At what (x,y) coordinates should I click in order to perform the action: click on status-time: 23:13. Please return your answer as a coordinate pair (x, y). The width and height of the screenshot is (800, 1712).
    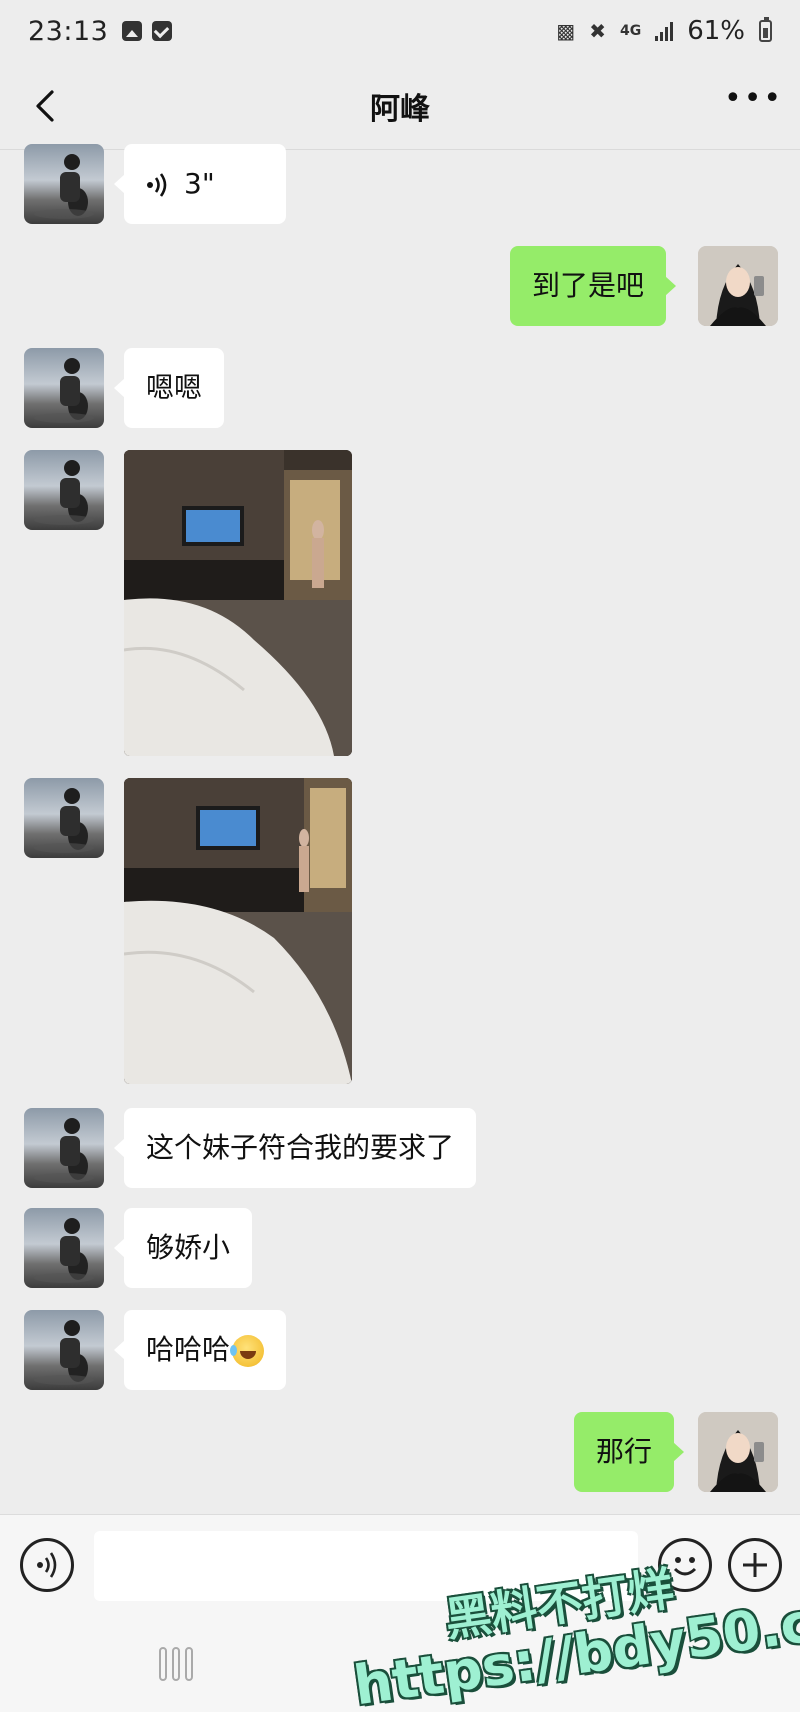
    Looking at the image, I should click on (68, 31).